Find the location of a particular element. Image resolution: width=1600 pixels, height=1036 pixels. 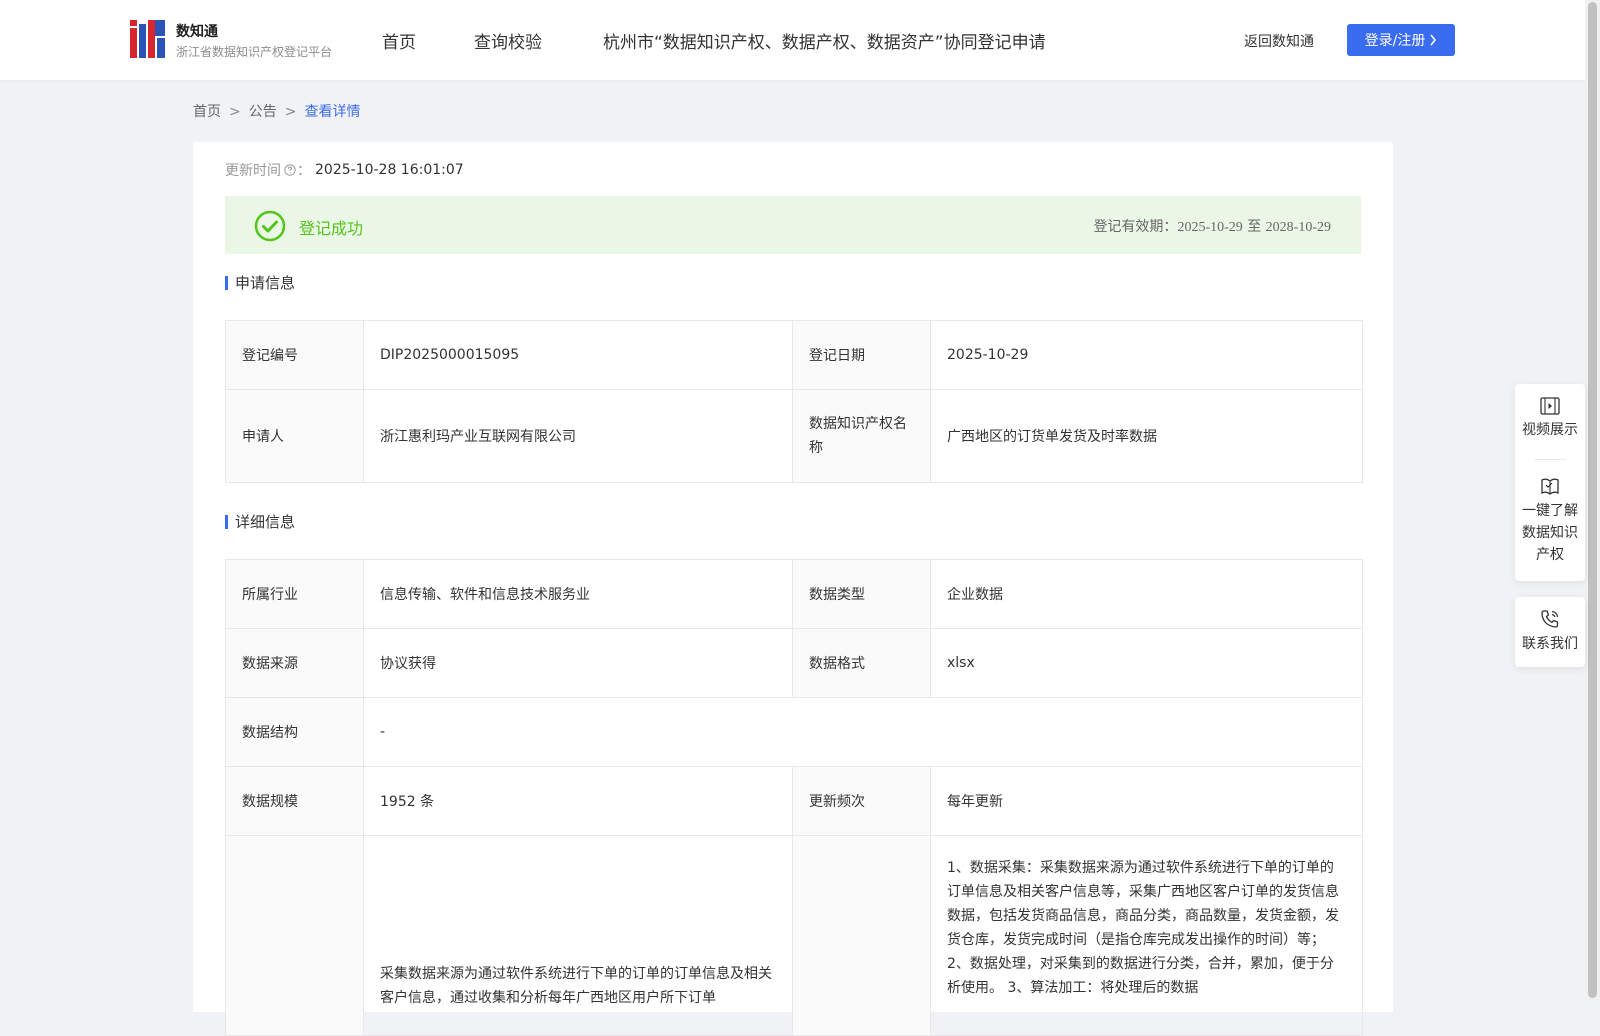

nav-hangzhou-registration: 杭州市“数据知识产权、数据产权、数据资产”协同登记申请 is located at coordinates (824, 40).